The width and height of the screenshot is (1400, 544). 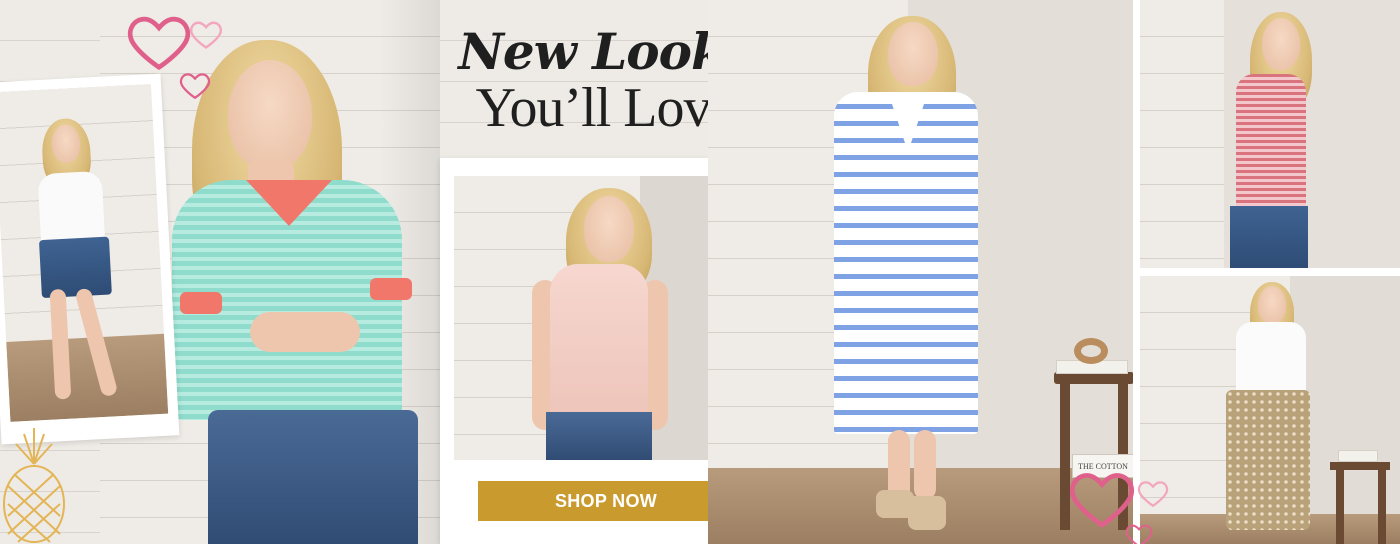 What do you see at coordinates (1268, 460) in the screenshot?
I see `polka-dot-pants` at bounding box center [1268, 460].